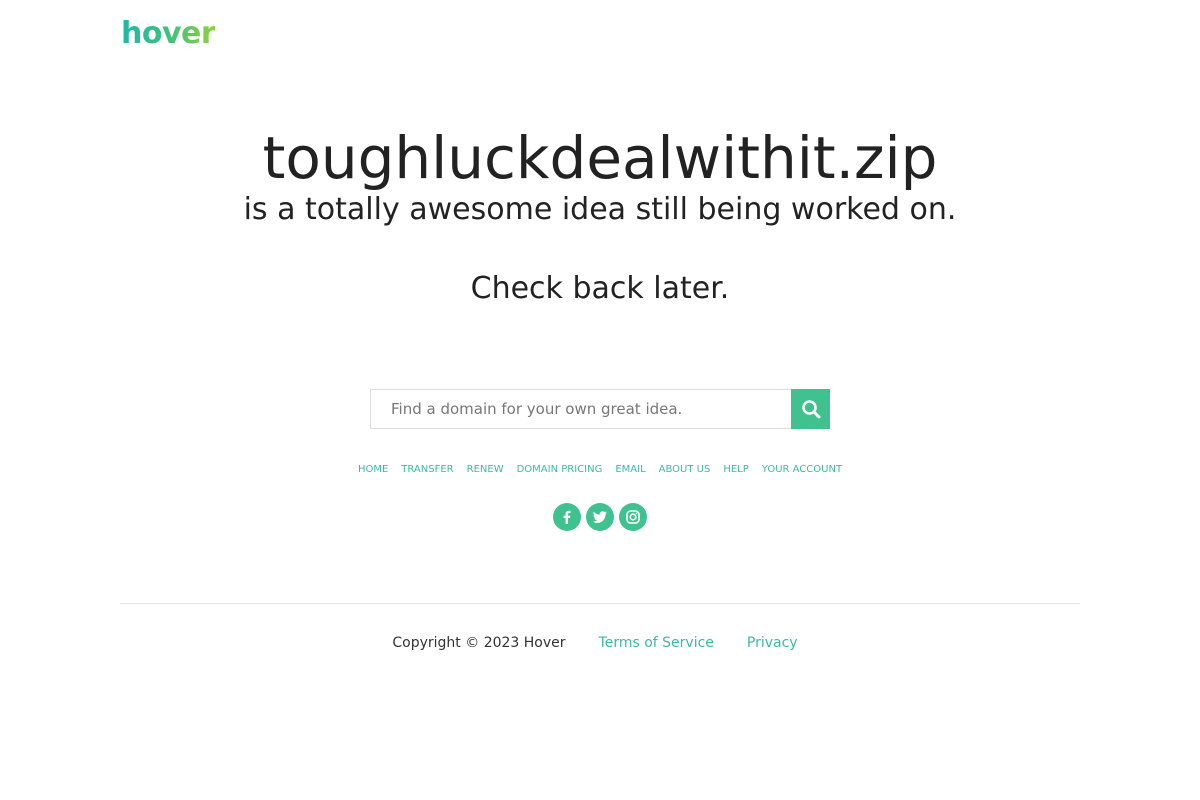 This screenshot has width=1200, height=800. Describe the element at coordinates (373, 470) in the screenshot. I see `nav-home-link: Home` at that location.